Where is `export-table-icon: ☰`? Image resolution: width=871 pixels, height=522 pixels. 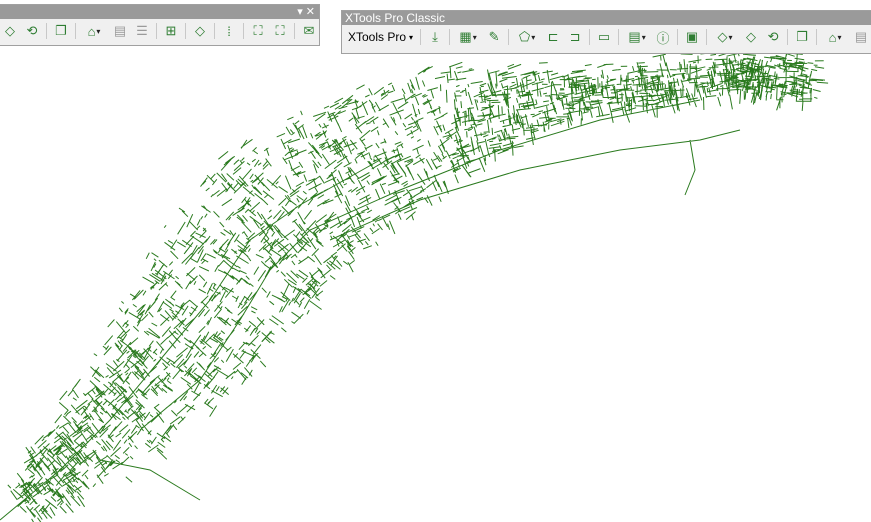
export-table-icon: ☰ is located at coordinates (142, 30).